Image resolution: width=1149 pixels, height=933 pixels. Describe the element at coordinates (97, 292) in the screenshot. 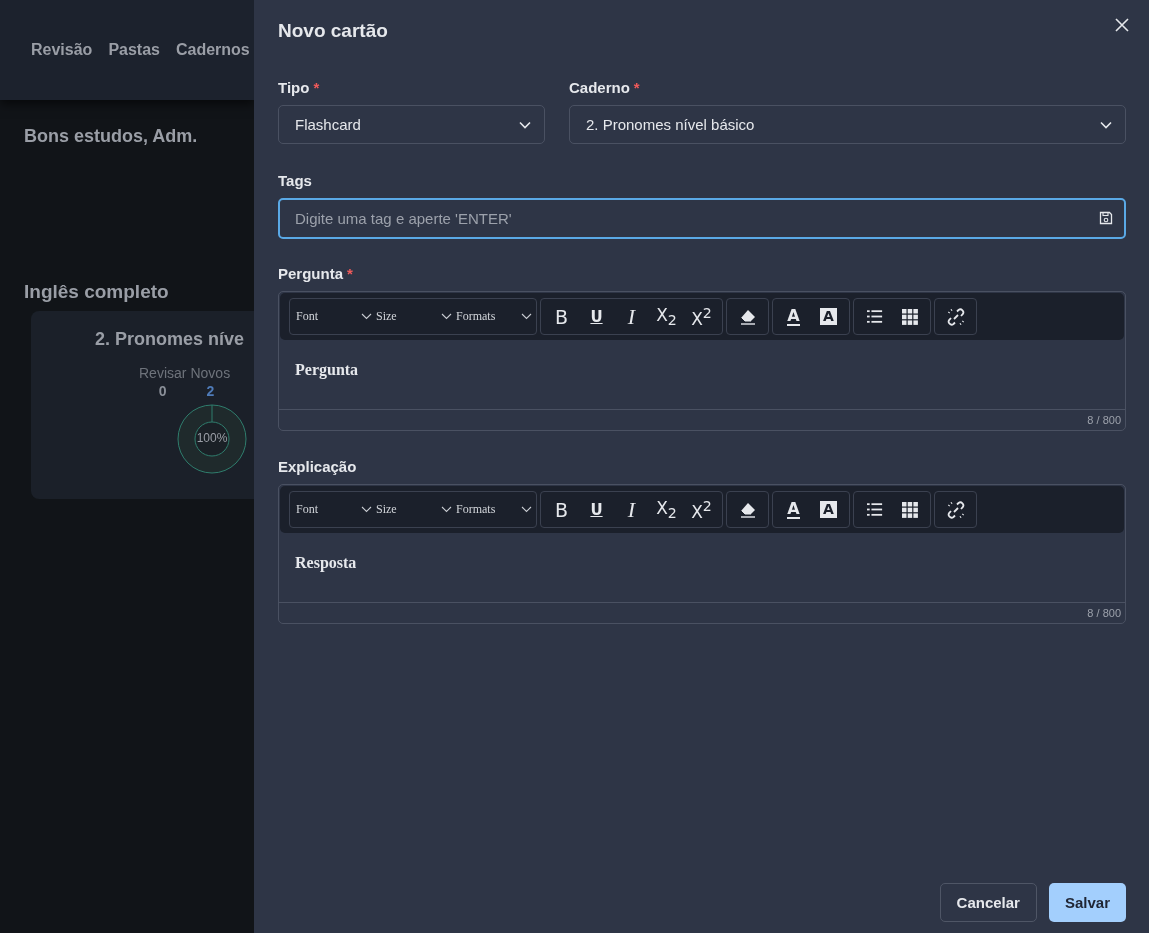

I see `section-title: Inglês completo` at that location.